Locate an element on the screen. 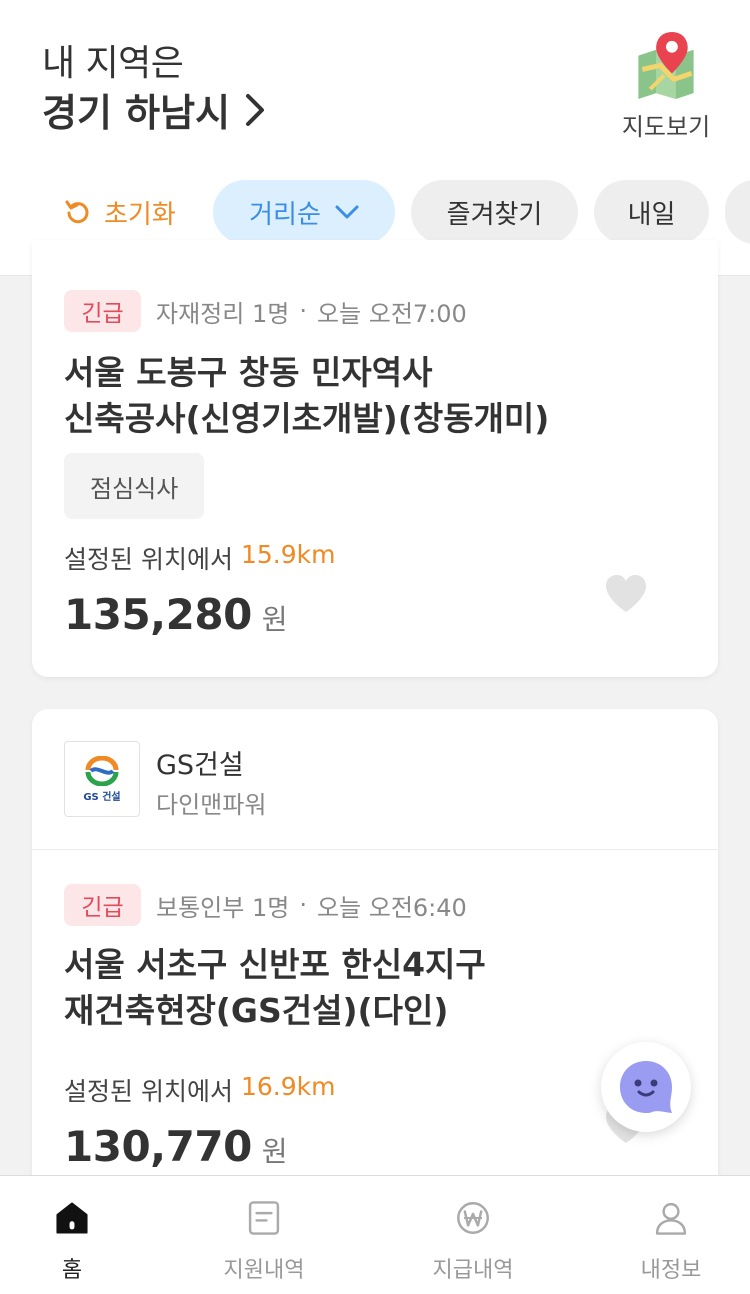 The height and width of the screenshot is (1294, 750). job-category: 자재정리 1명 is located at coordinates (223, 313).